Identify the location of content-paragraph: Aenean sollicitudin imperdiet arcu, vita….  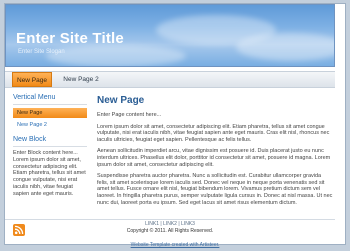
(214, 158).